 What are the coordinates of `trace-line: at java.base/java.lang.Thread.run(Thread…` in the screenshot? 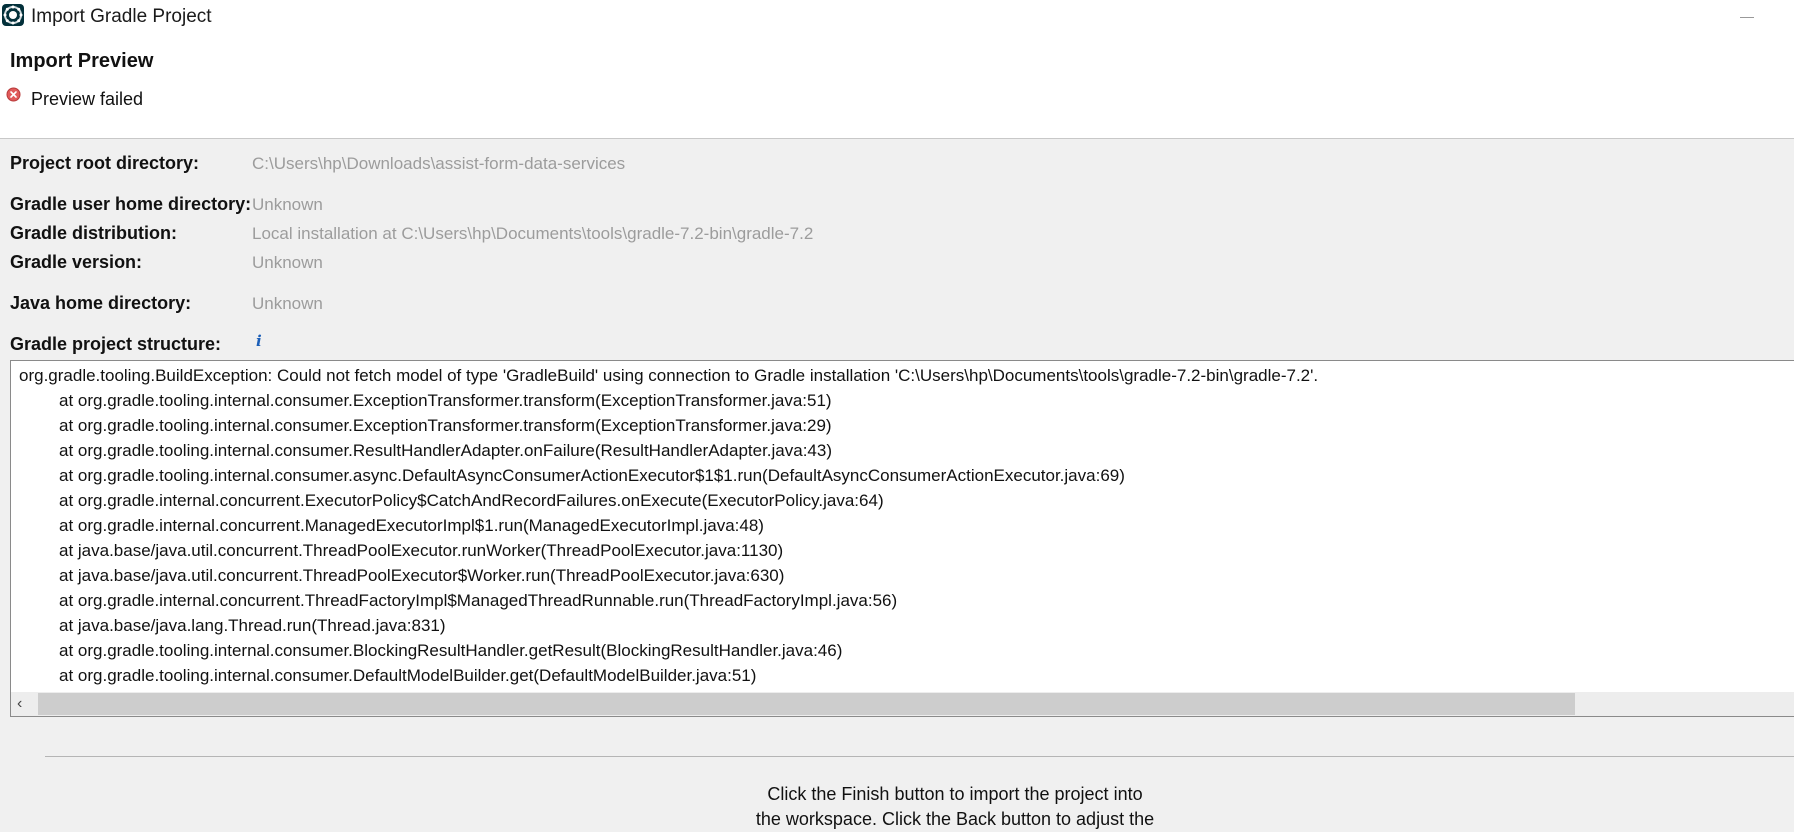 It's located at (252, 625).